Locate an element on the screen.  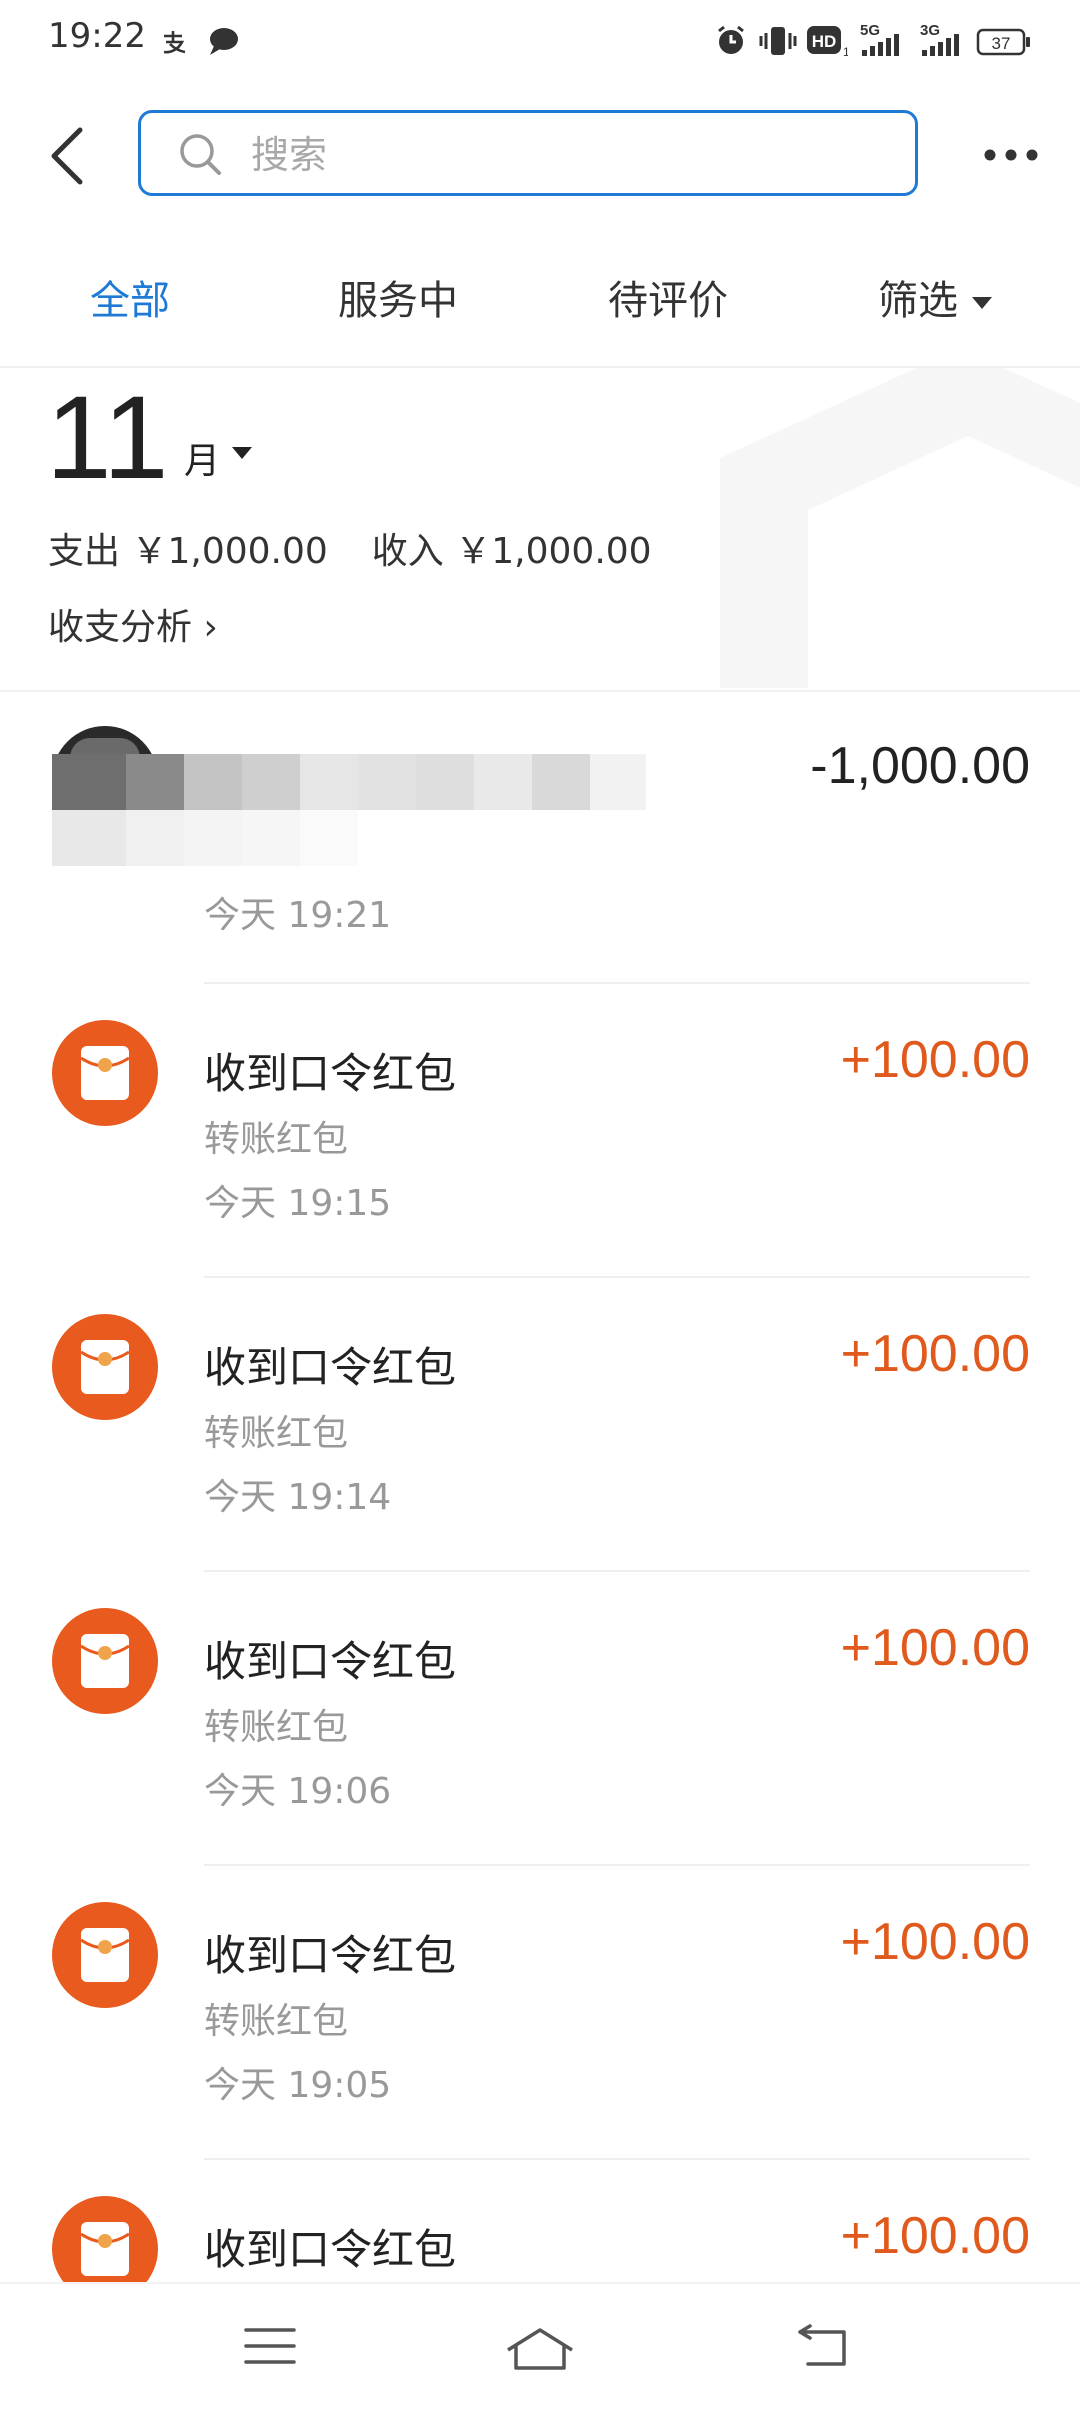
svg-text: 3G is located at coordinates (930, 30).